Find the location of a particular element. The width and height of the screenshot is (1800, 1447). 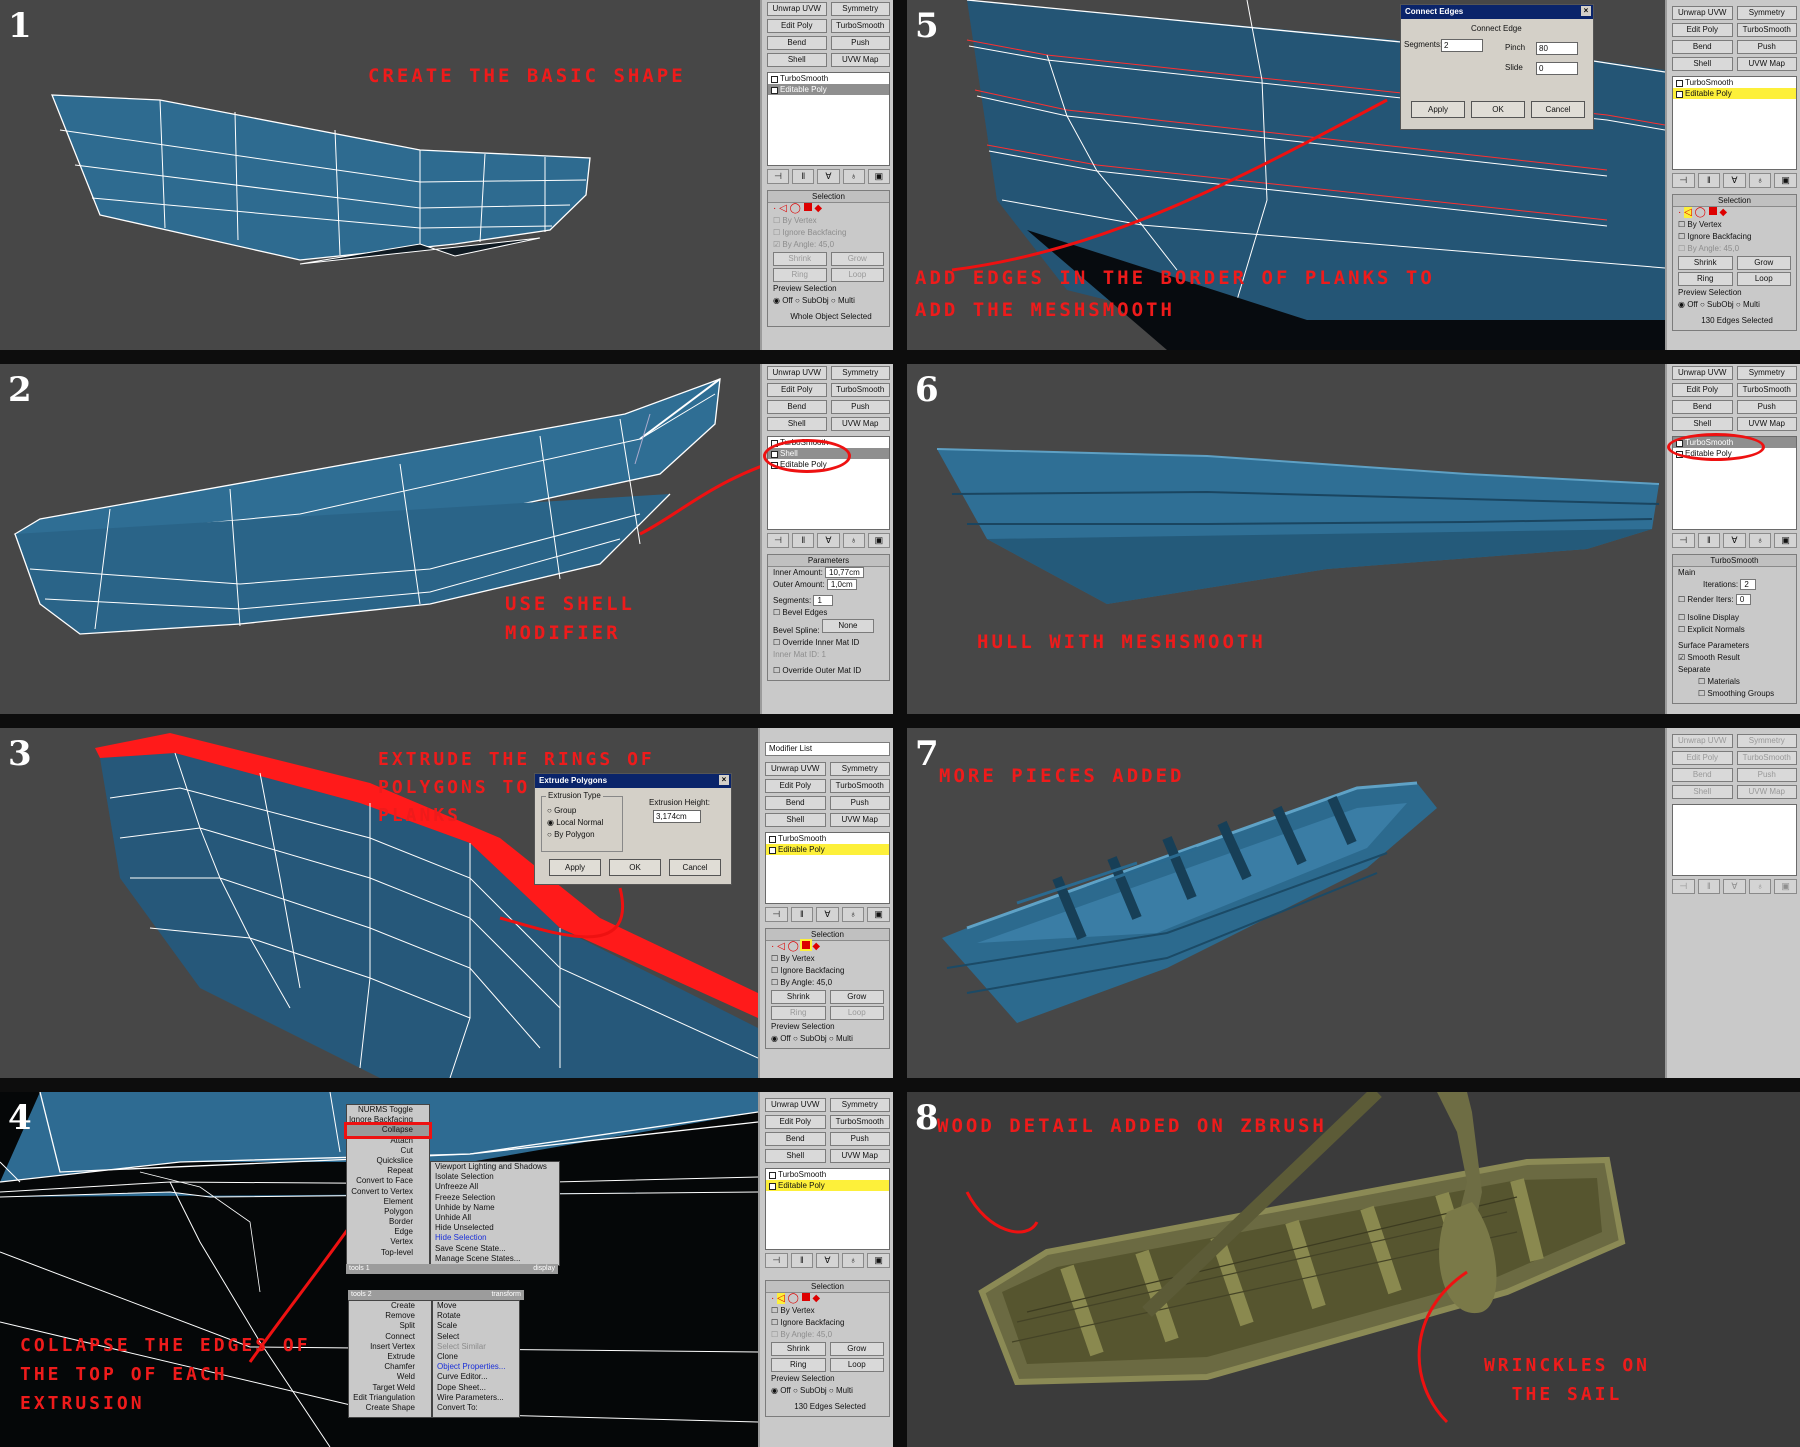

viewport: 6 HULL WITH MESHSMOOTH is located at coordinates (1286, 539).